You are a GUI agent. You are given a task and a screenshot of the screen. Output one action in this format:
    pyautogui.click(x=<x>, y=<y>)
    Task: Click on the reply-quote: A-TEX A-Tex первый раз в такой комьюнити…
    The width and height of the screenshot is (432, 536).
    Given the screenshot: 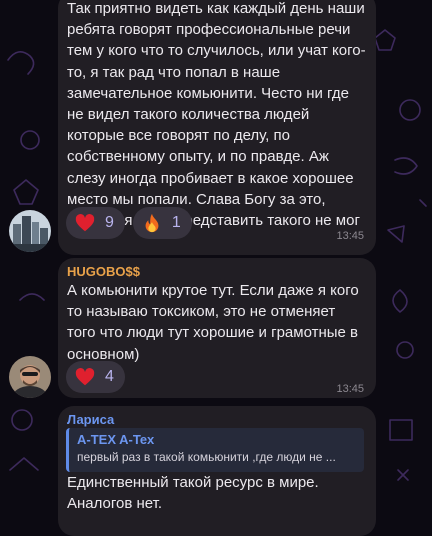 What is the action you would take?
    pyautogui.click(x=215, y=450)
    